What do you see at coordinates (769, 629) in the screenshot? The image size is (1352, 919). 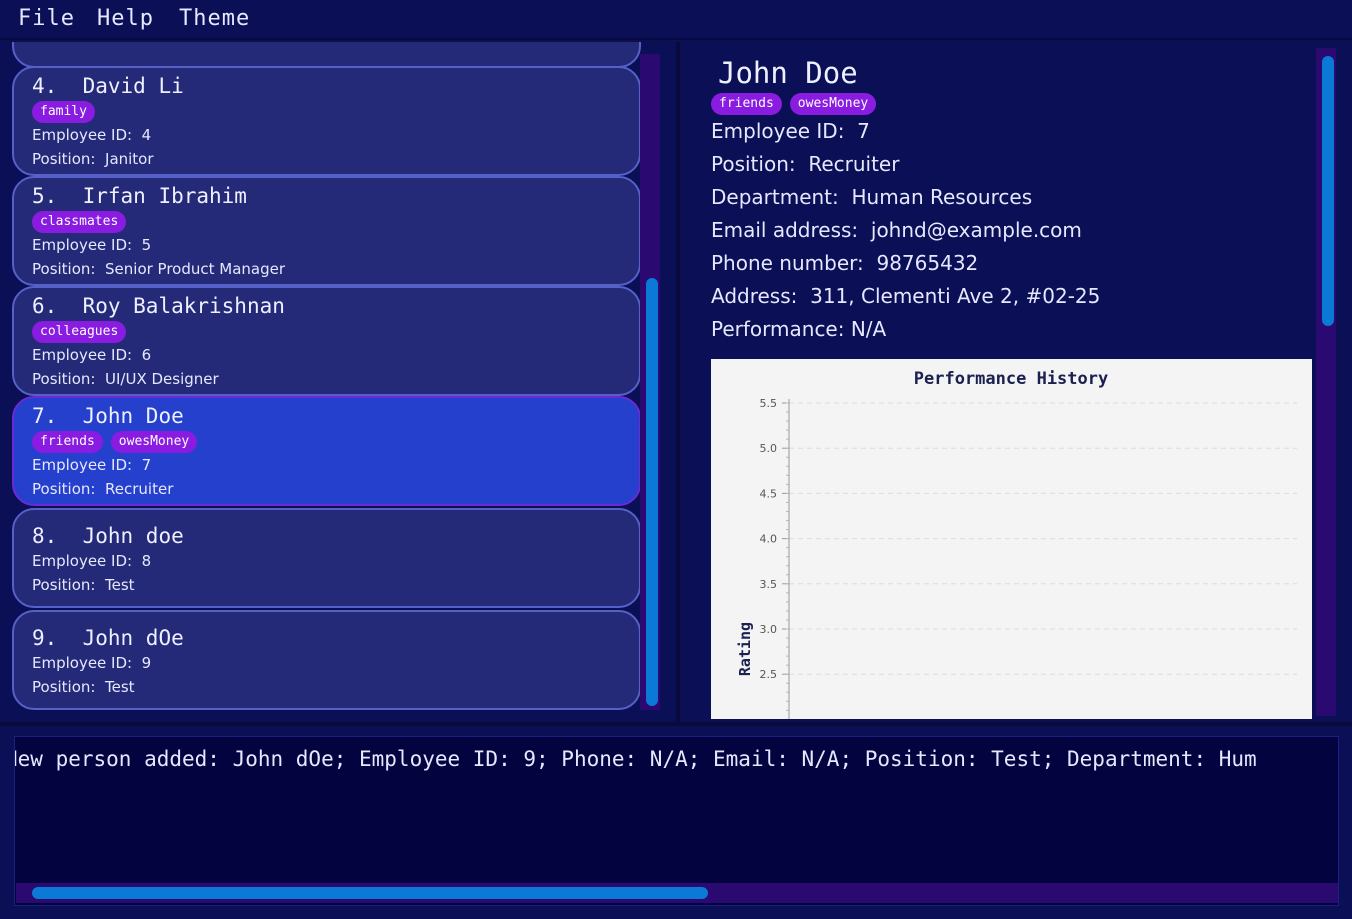 I see `chart-y-tick-label: 3.0` at bounding box center [769, 629].